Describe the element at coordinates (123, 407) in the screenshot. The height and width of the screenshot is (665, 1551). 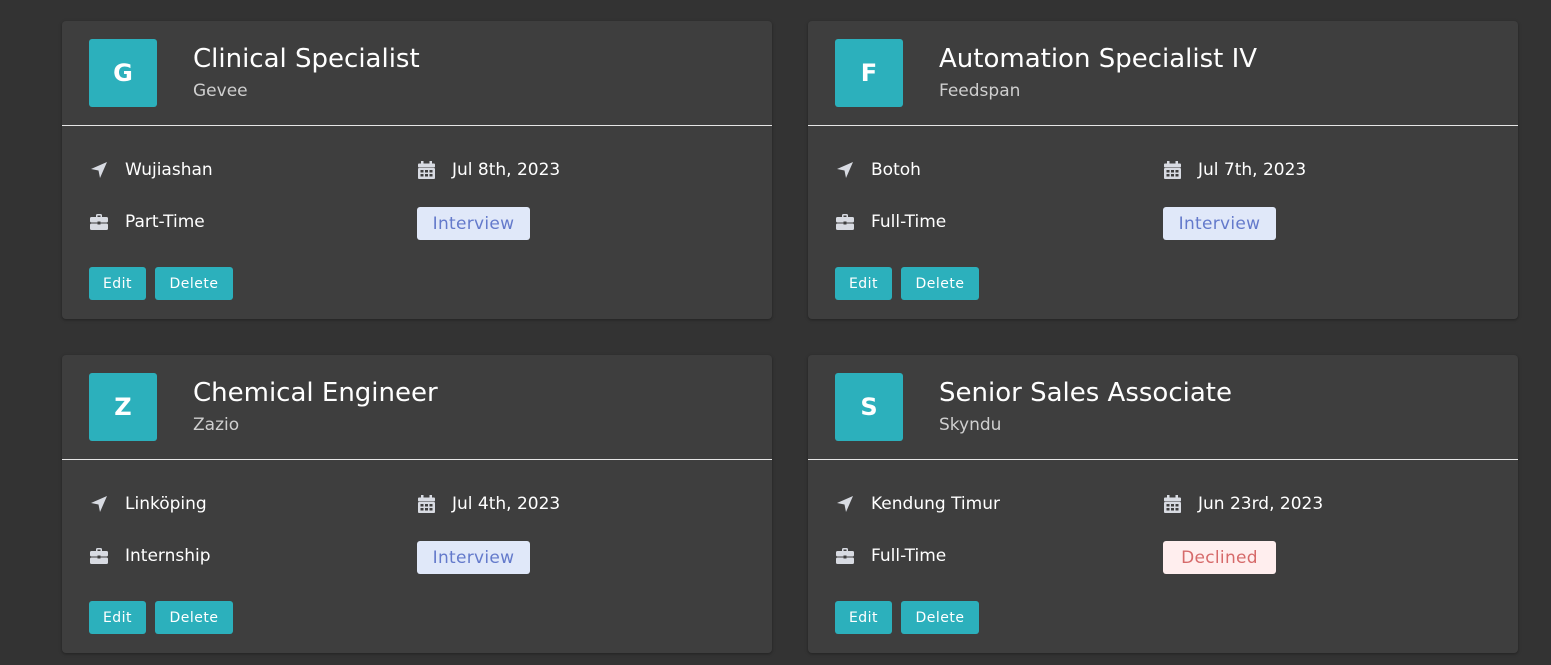
I see `company-avatar: Z` at that location.